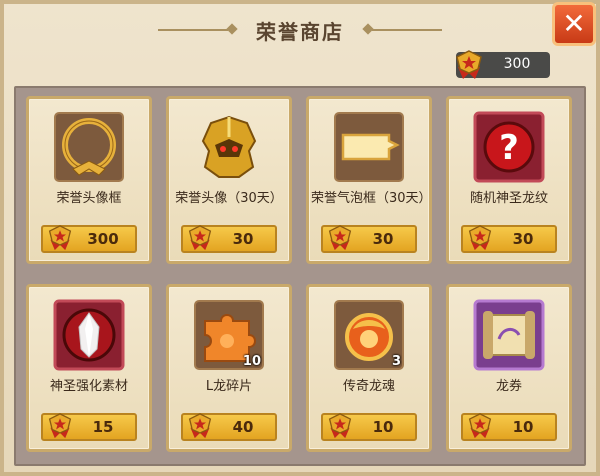  Describe the element at coordinates (509, 335) in the screenshot. I see `scroll-icon` at that location.